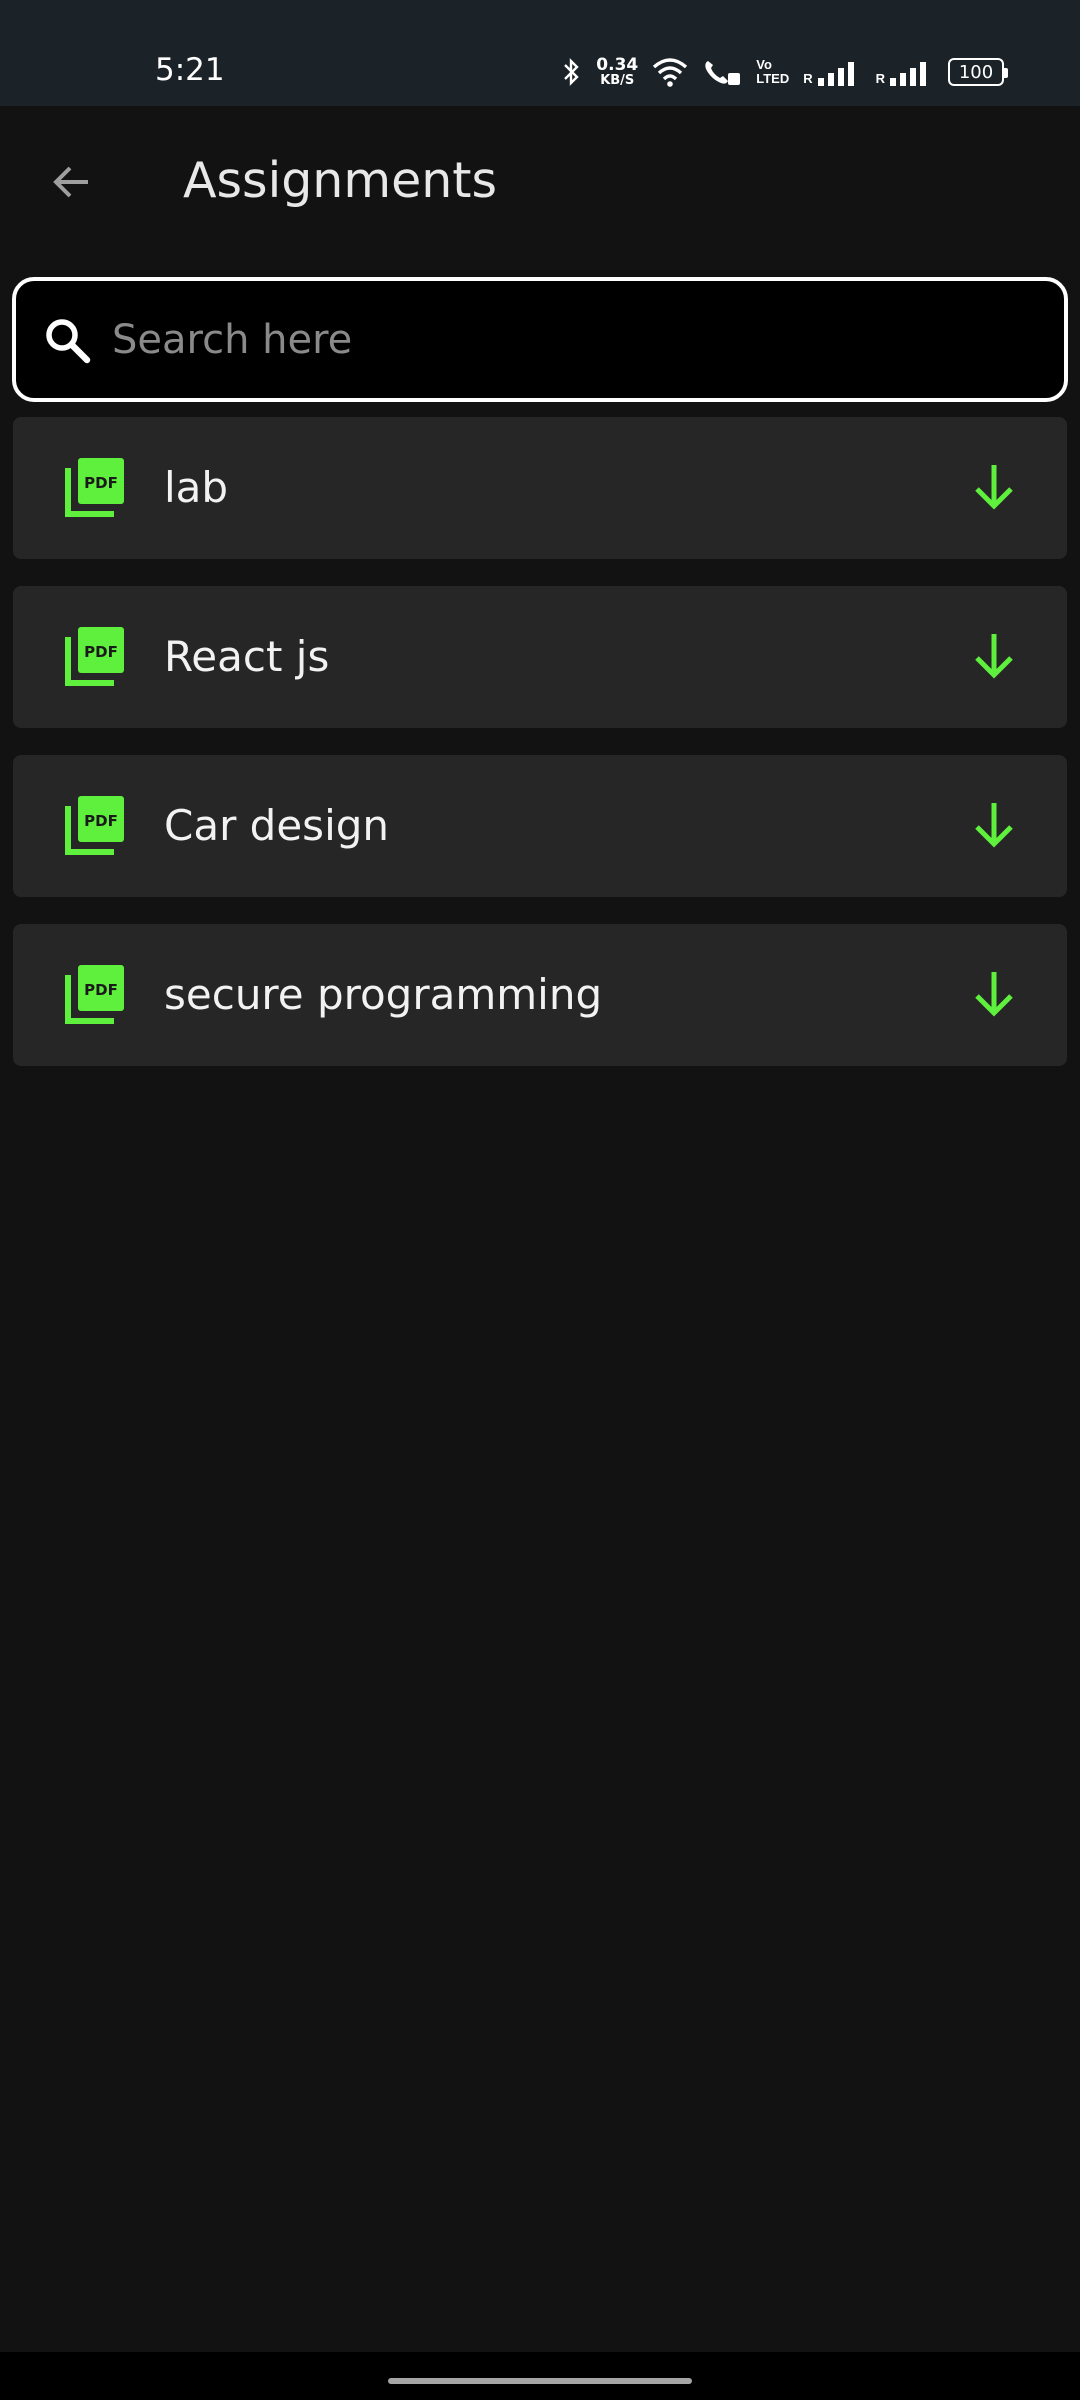 Image resolution: width=1080 pixels, height=2400 pixels. I want to click on volte-bottom: LTED, so click(773, 78).